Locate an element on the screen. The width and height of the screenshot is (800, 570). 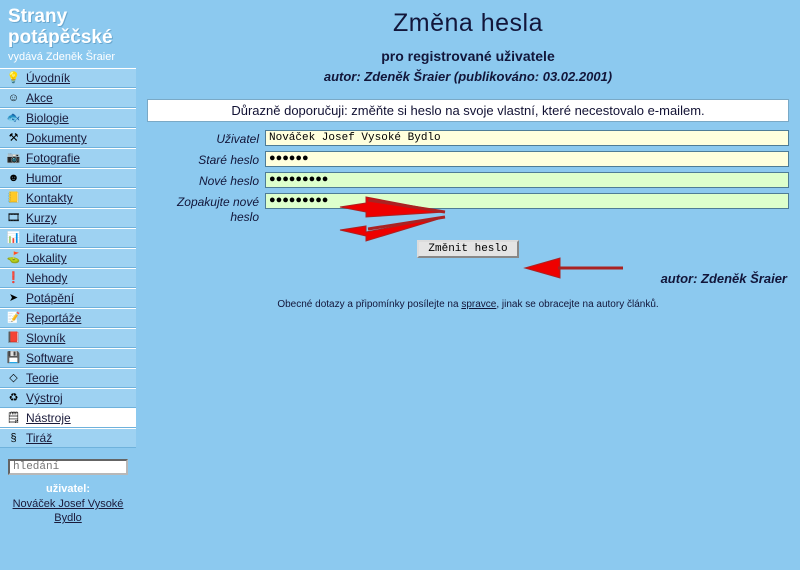
paragraph-icon: § is located at coordinates (13, 437).